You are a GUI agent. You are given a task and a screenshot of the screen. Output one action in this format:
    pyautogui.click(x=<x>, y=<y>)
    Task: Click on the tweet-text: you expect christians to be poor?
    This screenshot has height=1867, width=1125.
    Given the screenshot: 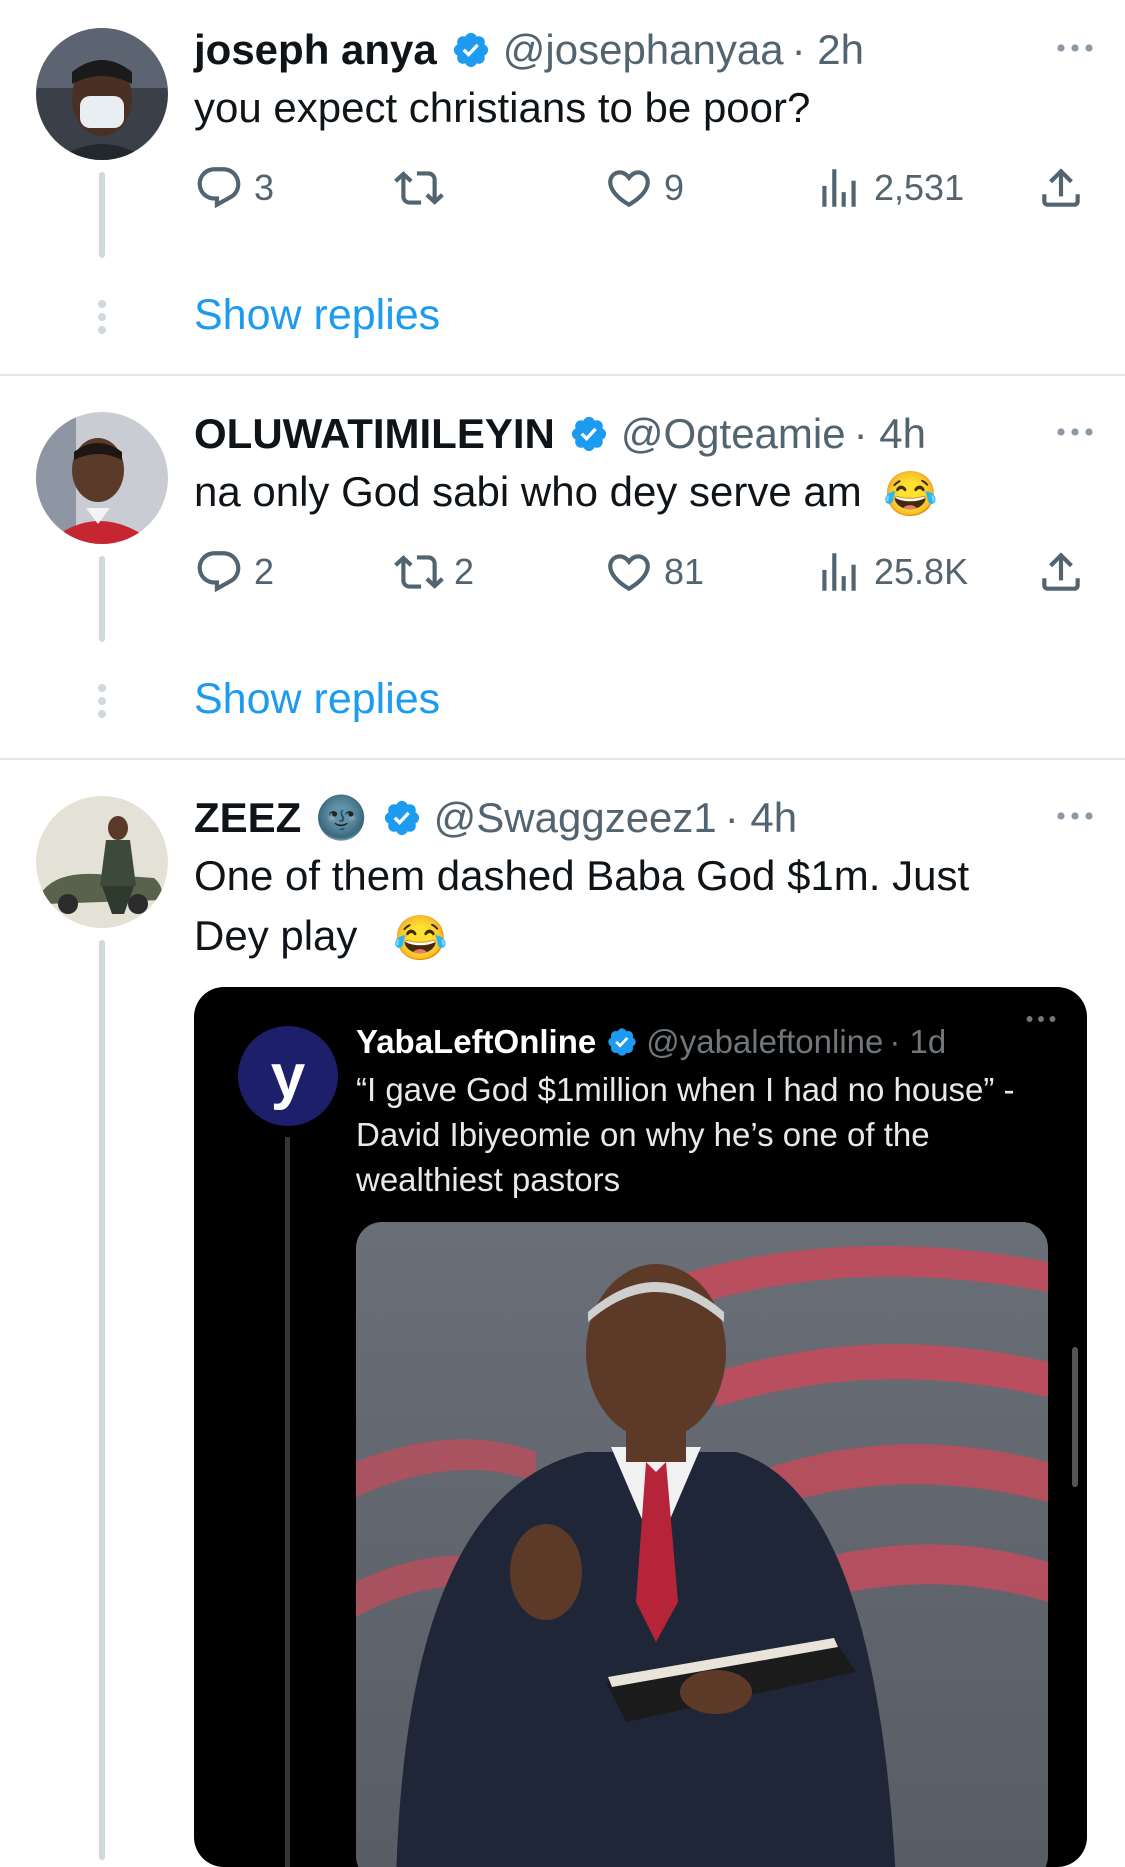 What is the action you would take?
    pyautogui.click(x=502, y=107)
    